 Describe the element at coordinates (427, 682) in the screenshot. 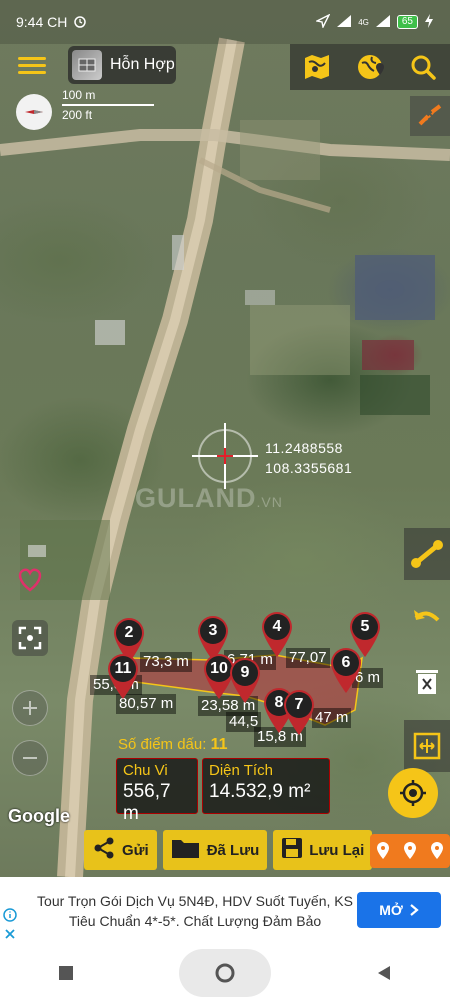

I see `delete-icon` at that location.